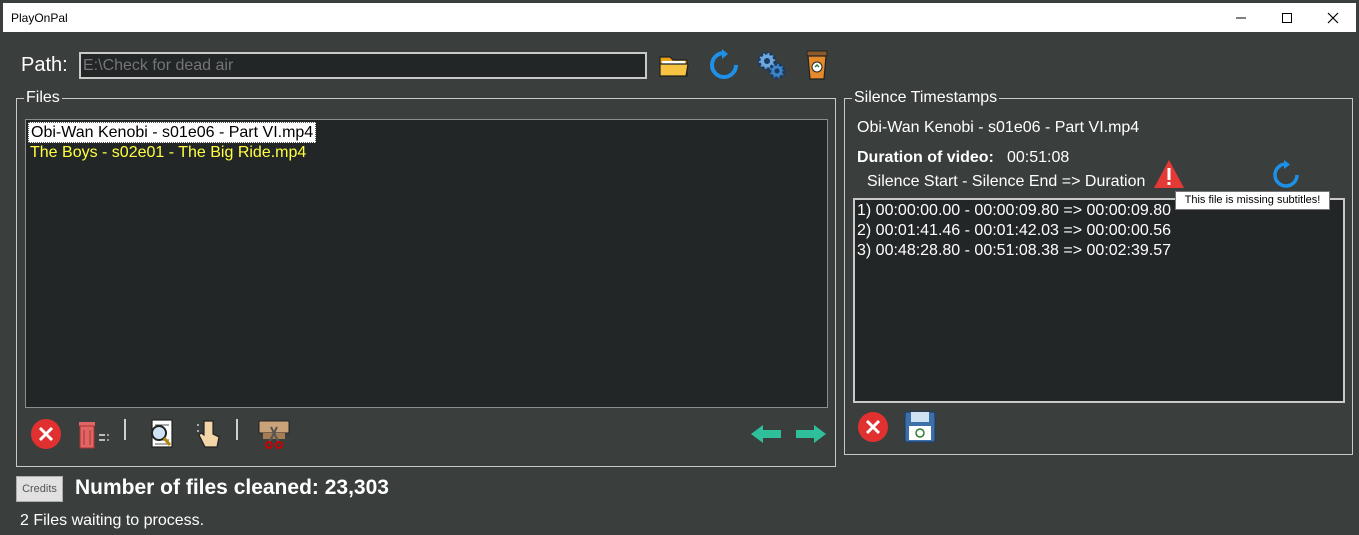 This screenshot has height=535, width=1359. I want to click on files-cleaned-value: 23,303, so click(356, 487).